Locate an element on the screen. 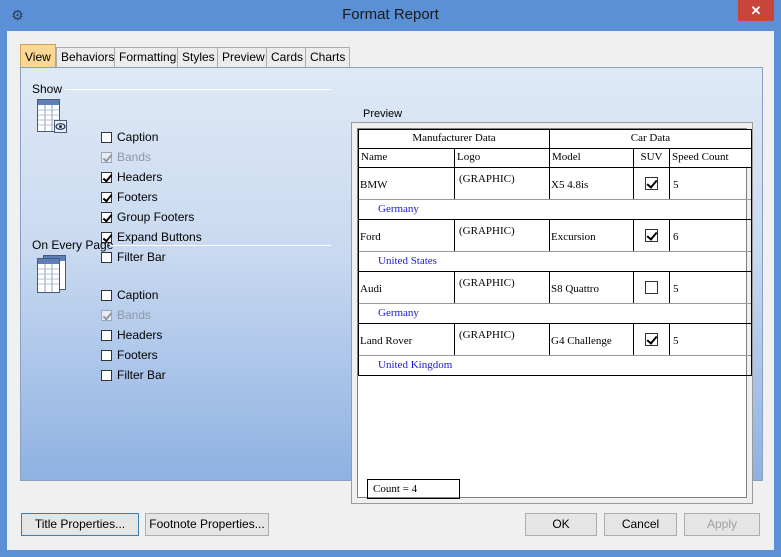  title-bar: ⚙ Format Report ✕ is located at coordinates (390, 15).